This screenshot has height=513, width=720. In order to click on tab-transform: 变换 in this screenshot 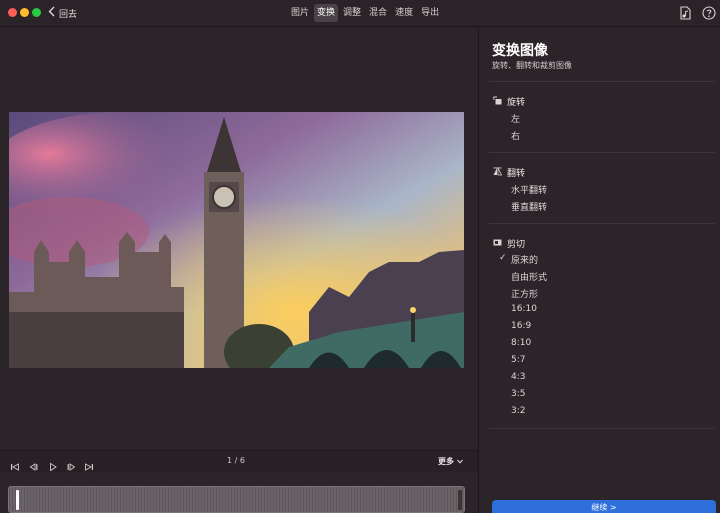, I will do `click(326, 13)`.